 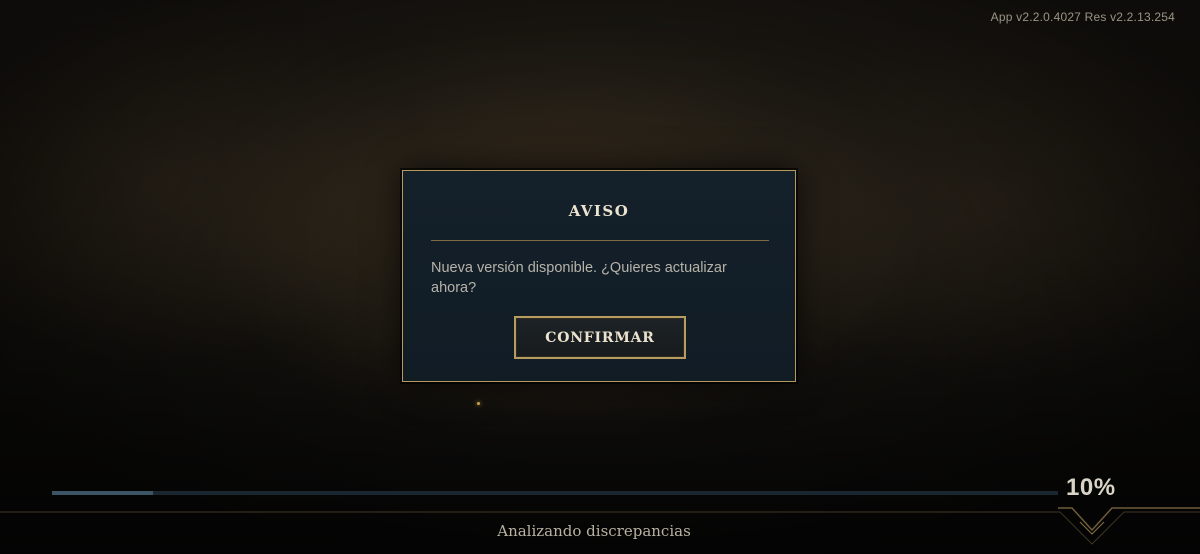 I want to click on progress-bar-fill, so click(x=102, y=493).